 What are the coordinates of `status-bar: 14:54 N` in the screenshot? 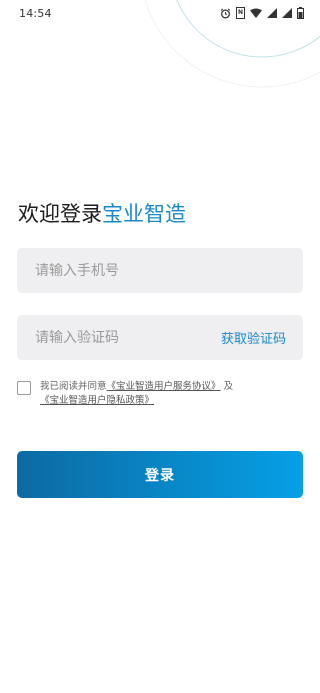 It's located at (160, 13).